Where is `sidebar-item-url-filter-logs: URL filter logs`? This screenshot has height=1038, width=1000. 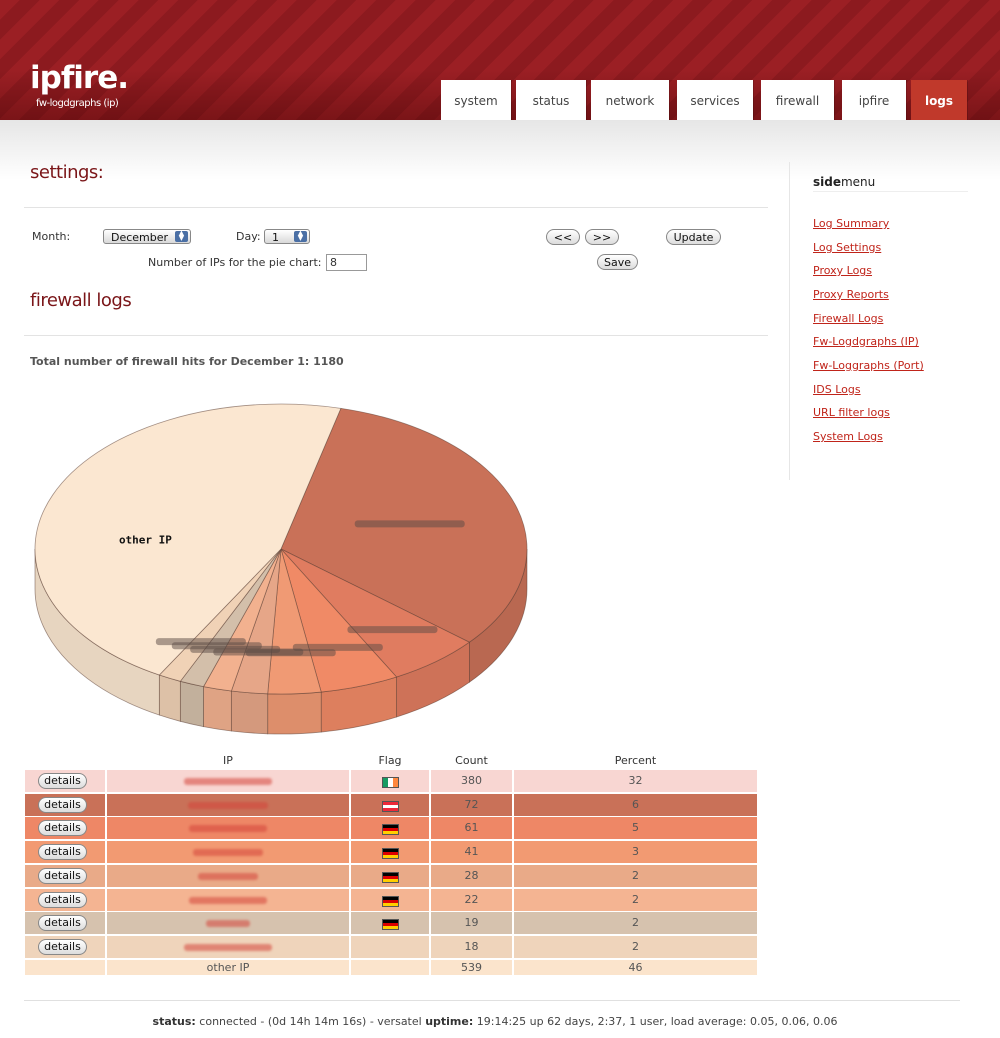
sidebar-item-url-filter-logs: URL filter logs is located at coordinates (851, 412).